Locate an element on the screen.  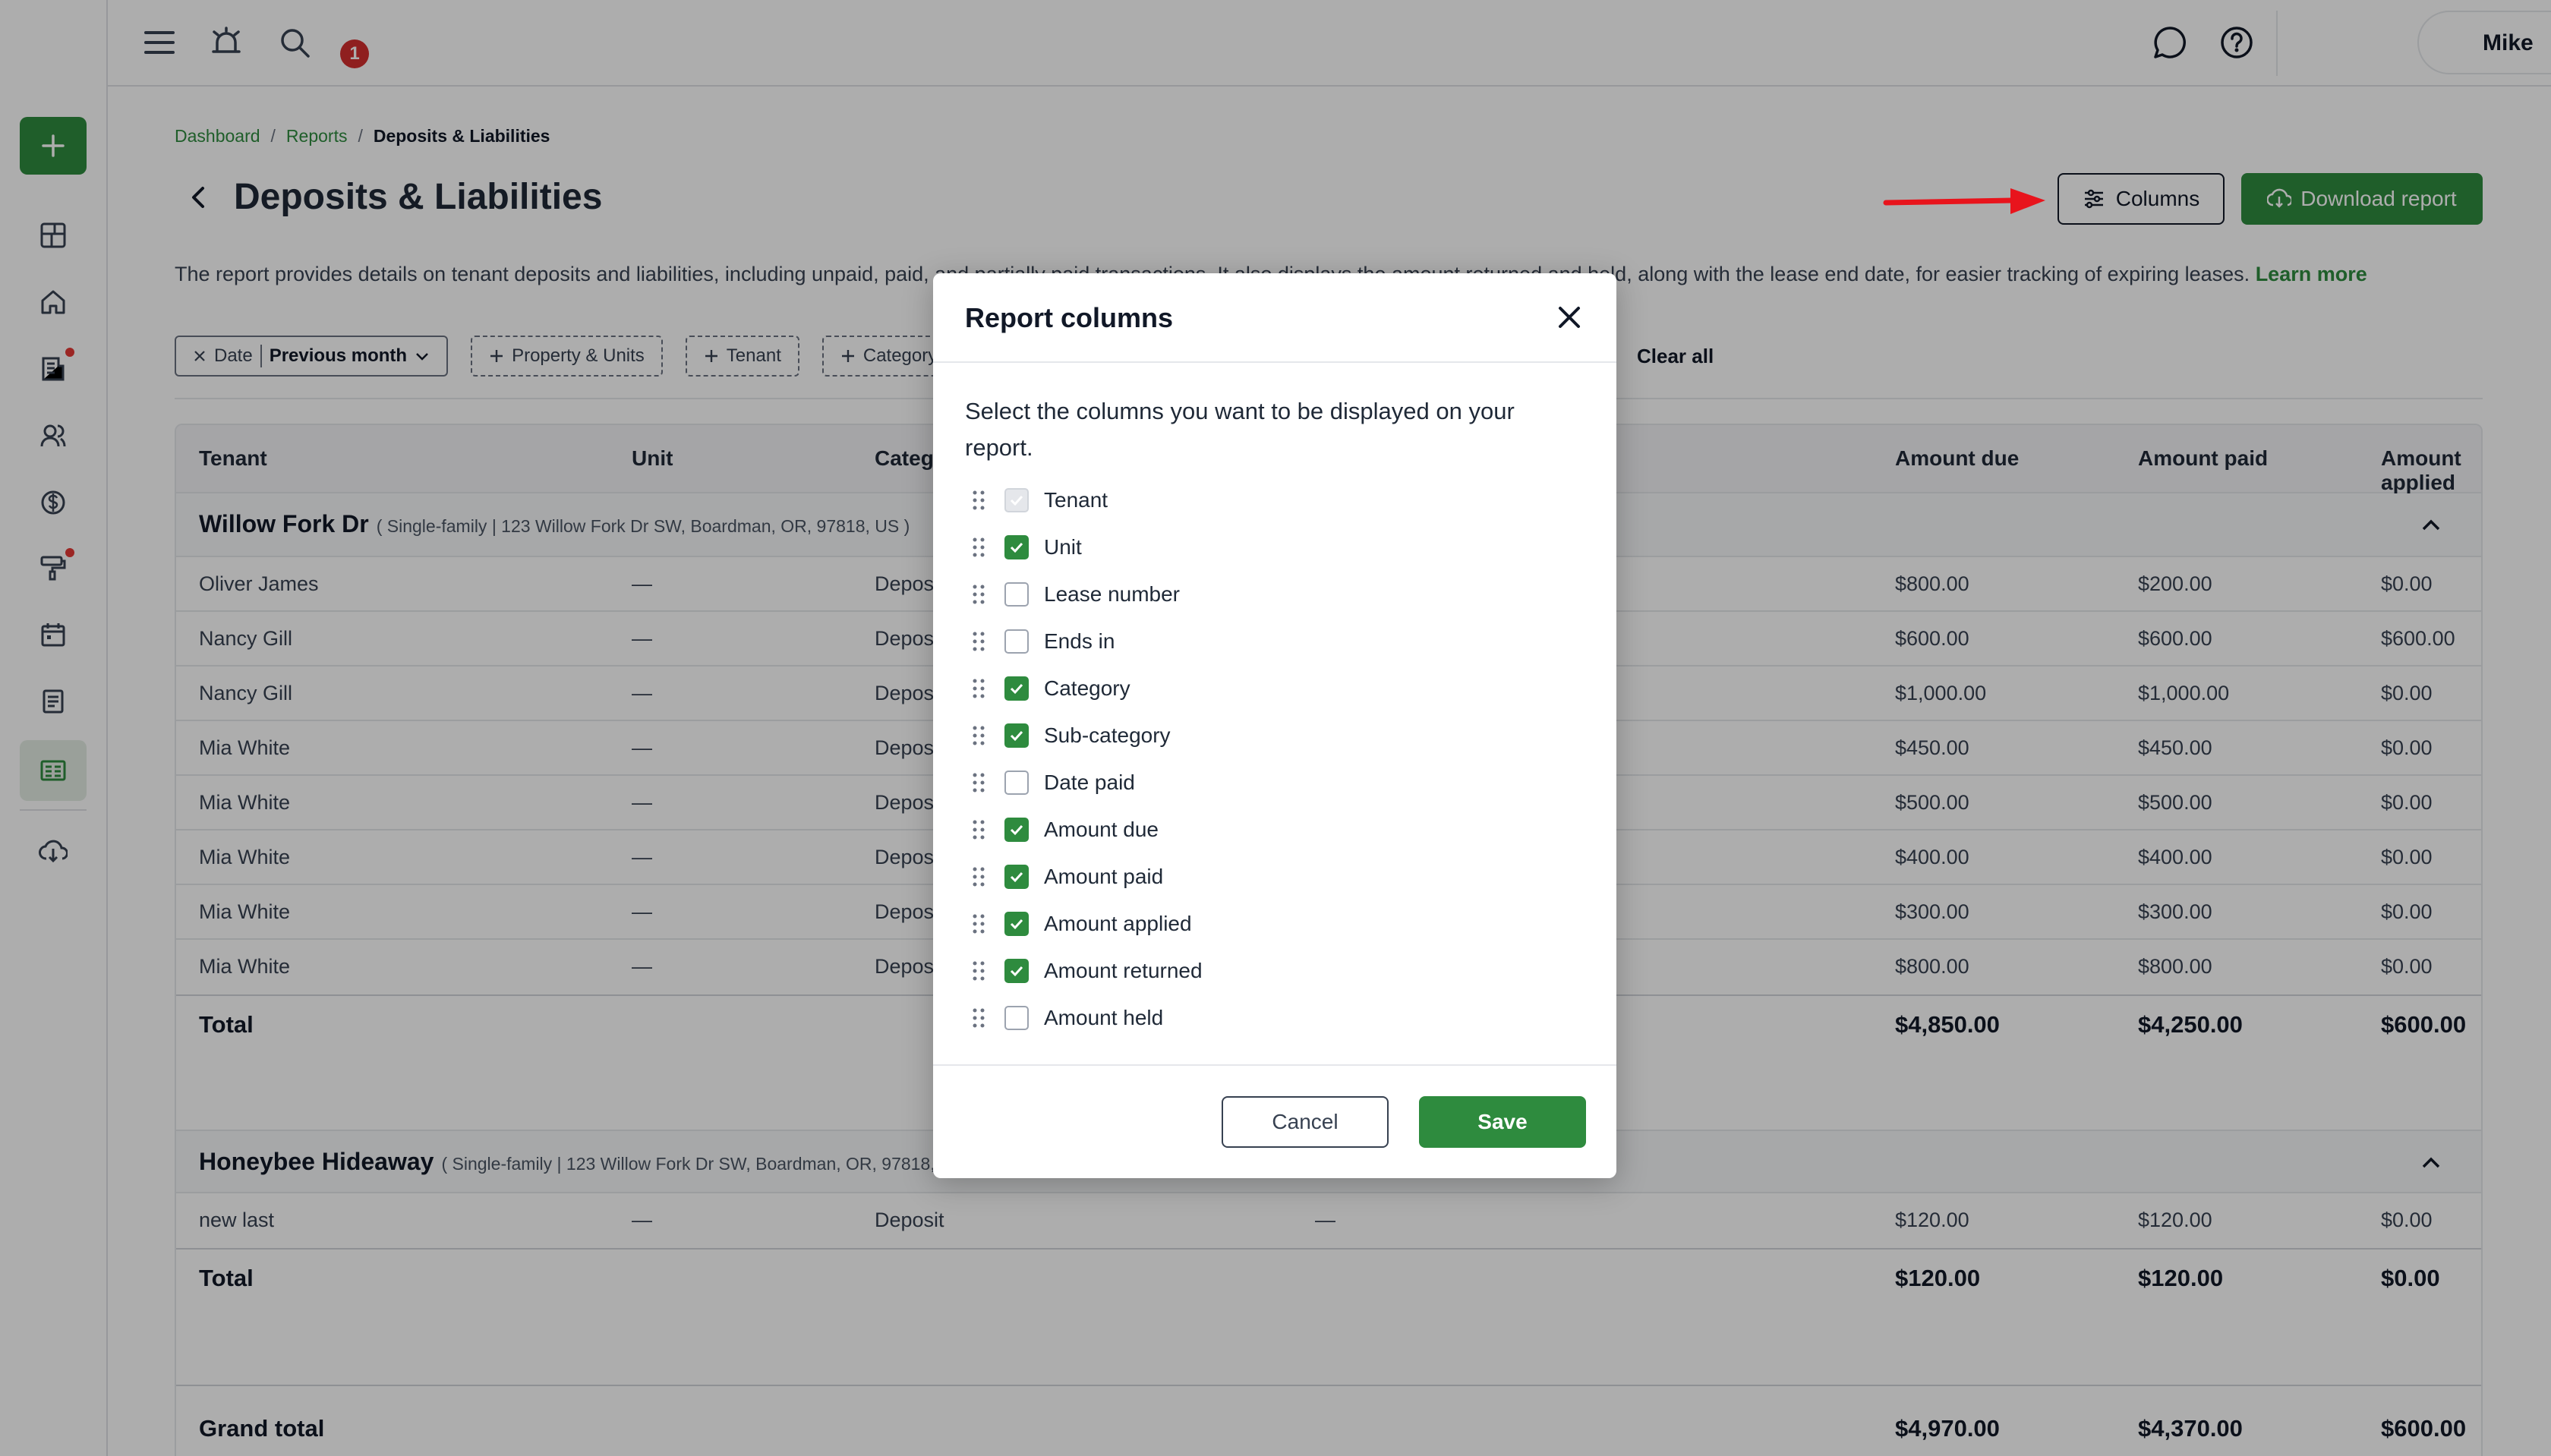
column-option-amount-paid: Amount paid is located at coordinates (1268, 876).